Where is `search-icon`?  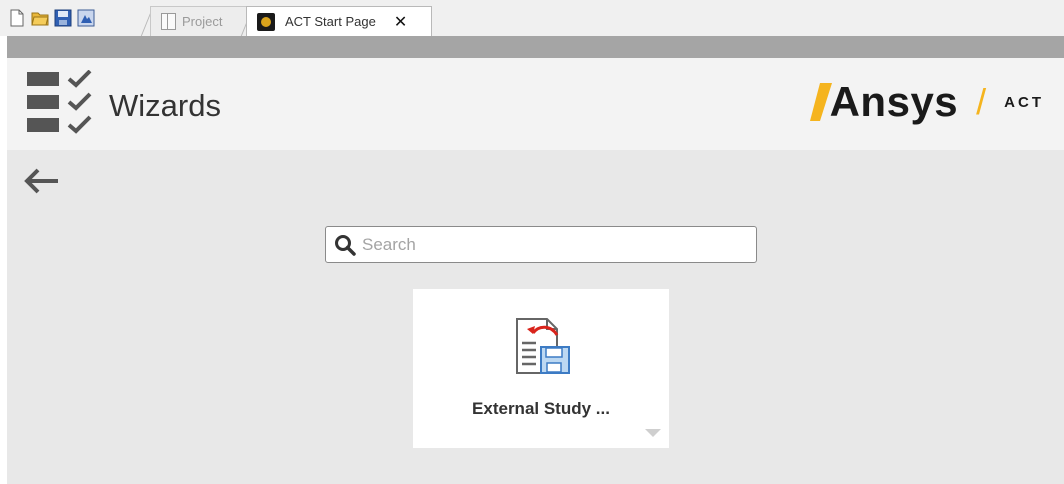
search-icon is located at coordinates (345, 245).